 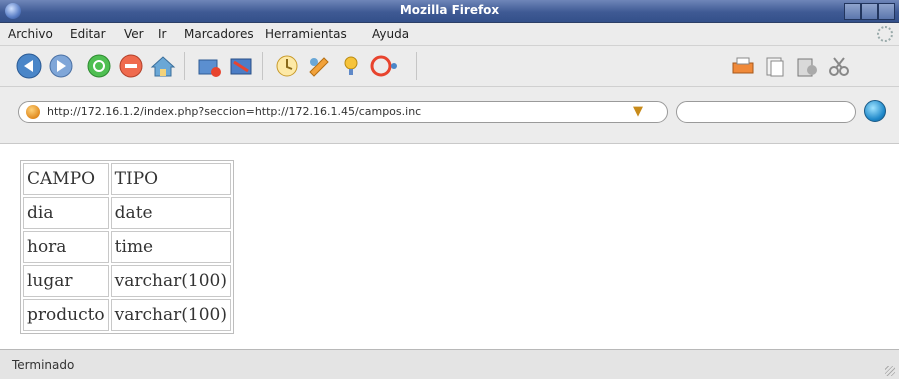 What do you see at coordinates (66, 281) in the screenshot?
I see `table-cell: lugar` at bounding box center [66, 281].